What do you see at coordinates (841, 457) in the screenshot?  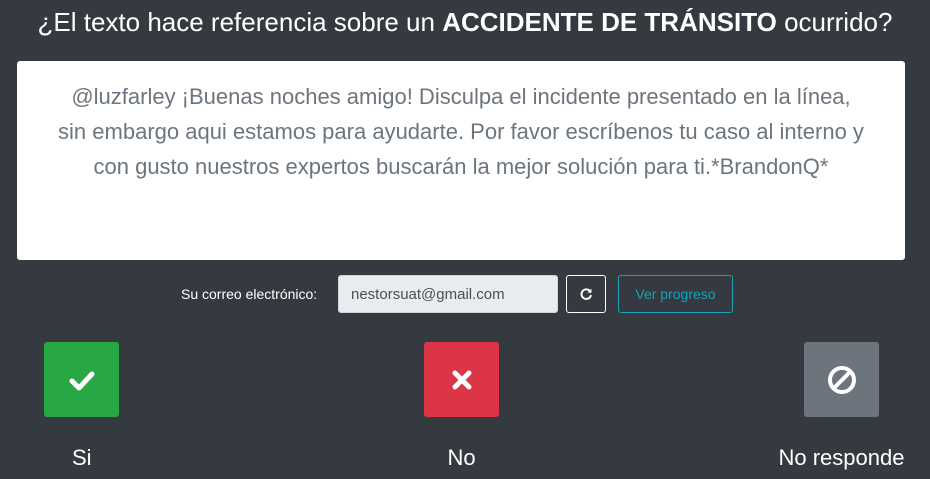 I see `no-response-label: No responde` at bounding box center [841, 457].